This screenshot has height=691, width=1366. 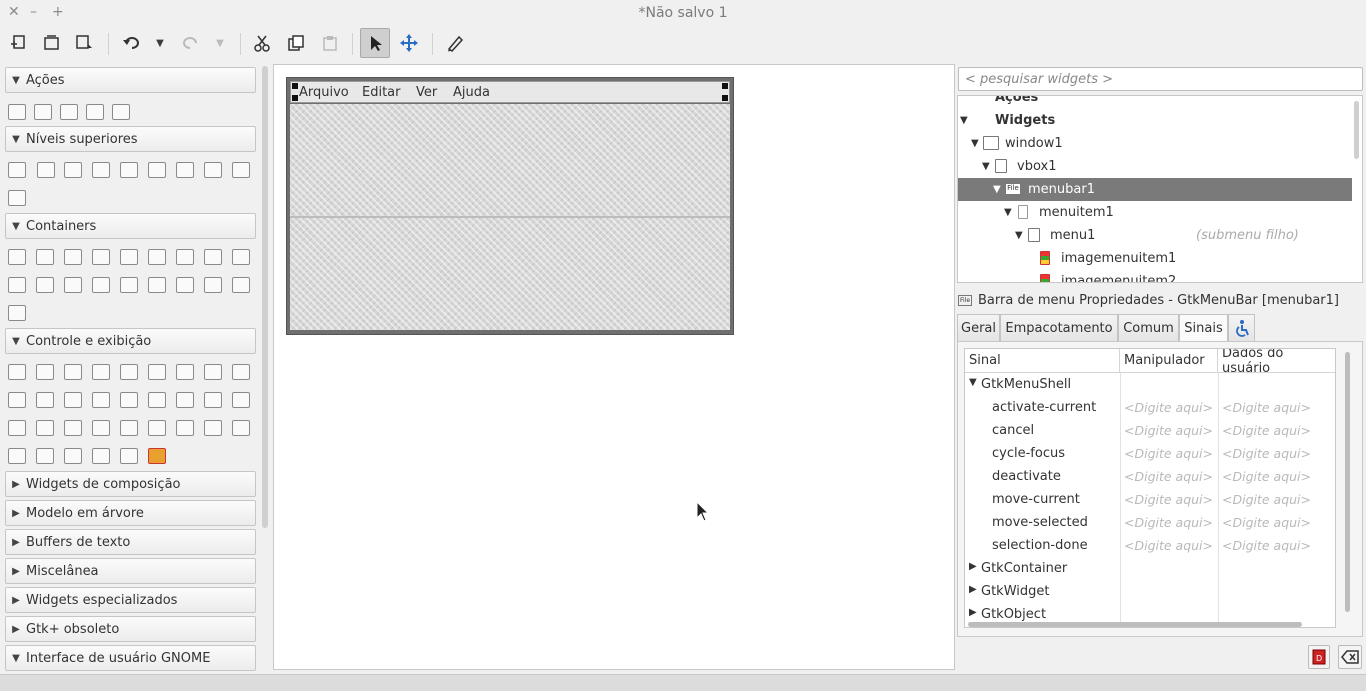 I want to click on clear-signal-button, so click(x=1350, y=657).